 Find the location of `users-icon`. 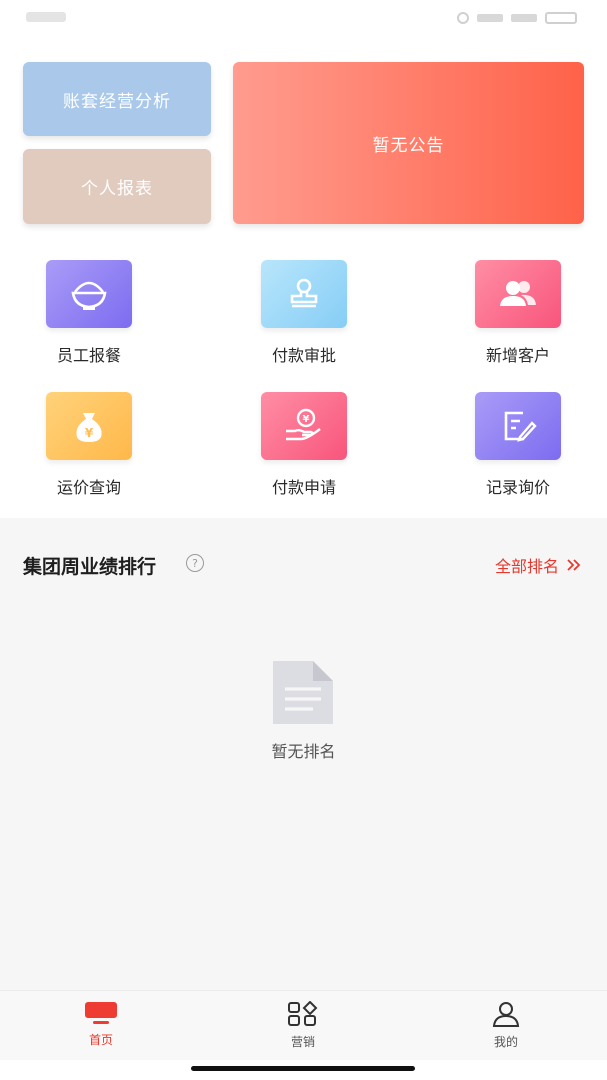

users-icon is located at coordinates (518, 294).